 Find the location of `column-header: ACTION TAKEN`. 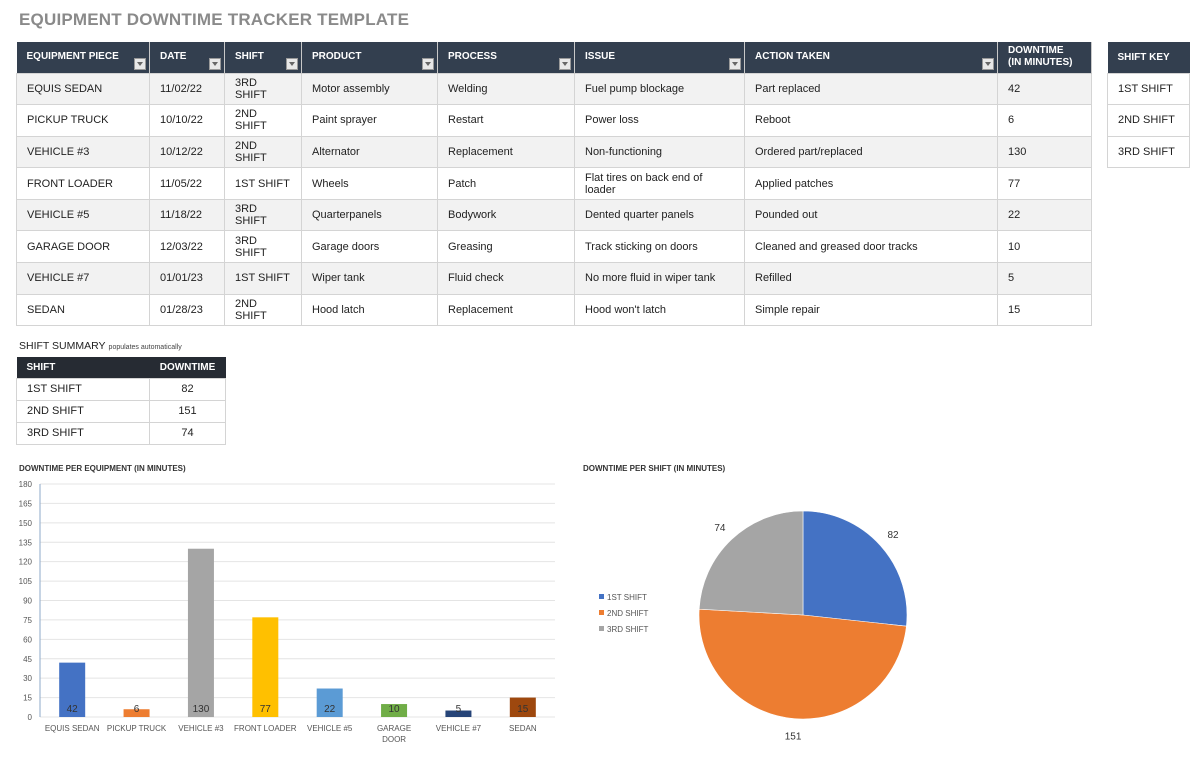

column-header: ACTION TAKEN is located at coordinates (871, 57).